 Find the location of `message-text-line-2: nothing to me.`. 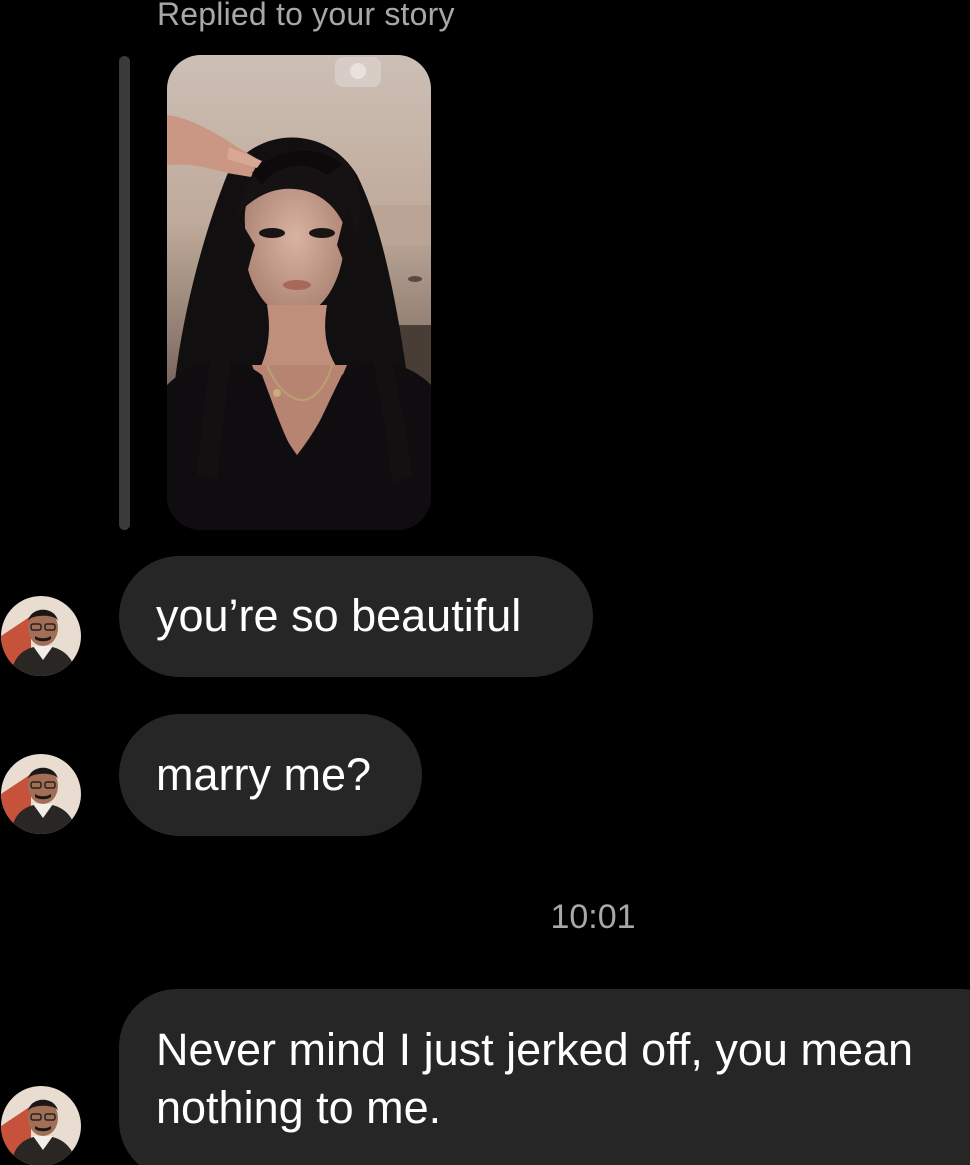

message-text-line-2: nothing to me. is located at coordinates (299, 1107).